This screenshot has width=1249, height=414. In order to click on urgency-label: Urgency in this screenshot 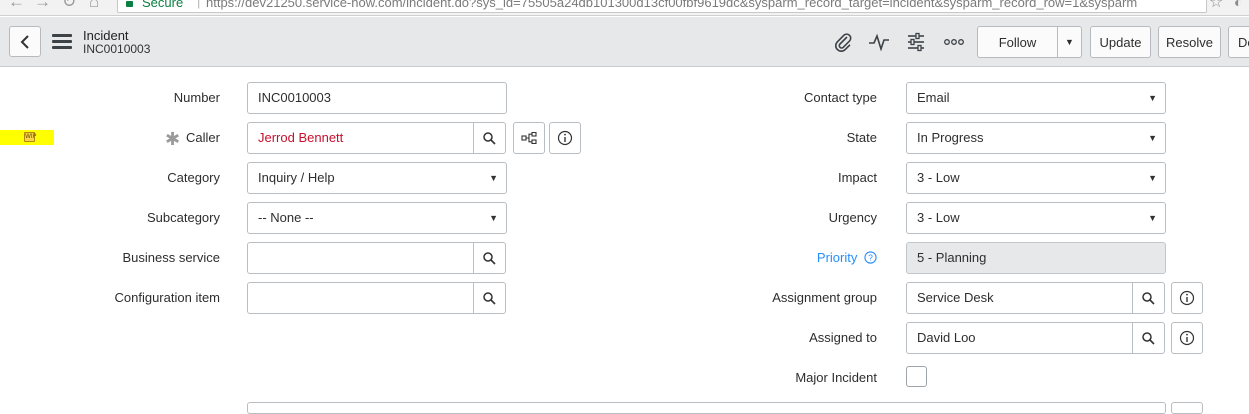, I will do `click(852, 217)`.